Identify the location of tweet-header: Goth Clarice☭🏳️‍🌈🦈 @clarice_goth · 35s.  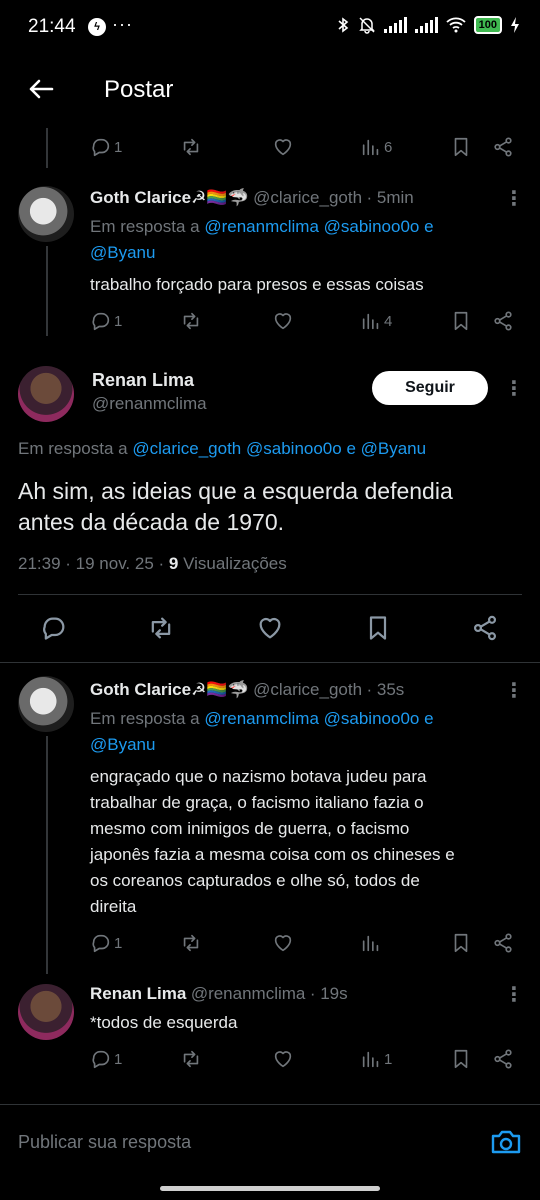
(247, 690).